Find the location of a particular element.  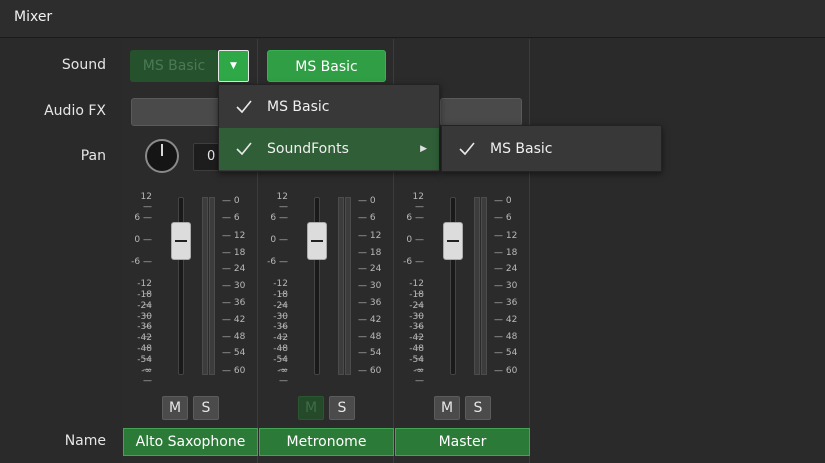

channel-name-metronome: Metronome is located at coordinates (326, 442).